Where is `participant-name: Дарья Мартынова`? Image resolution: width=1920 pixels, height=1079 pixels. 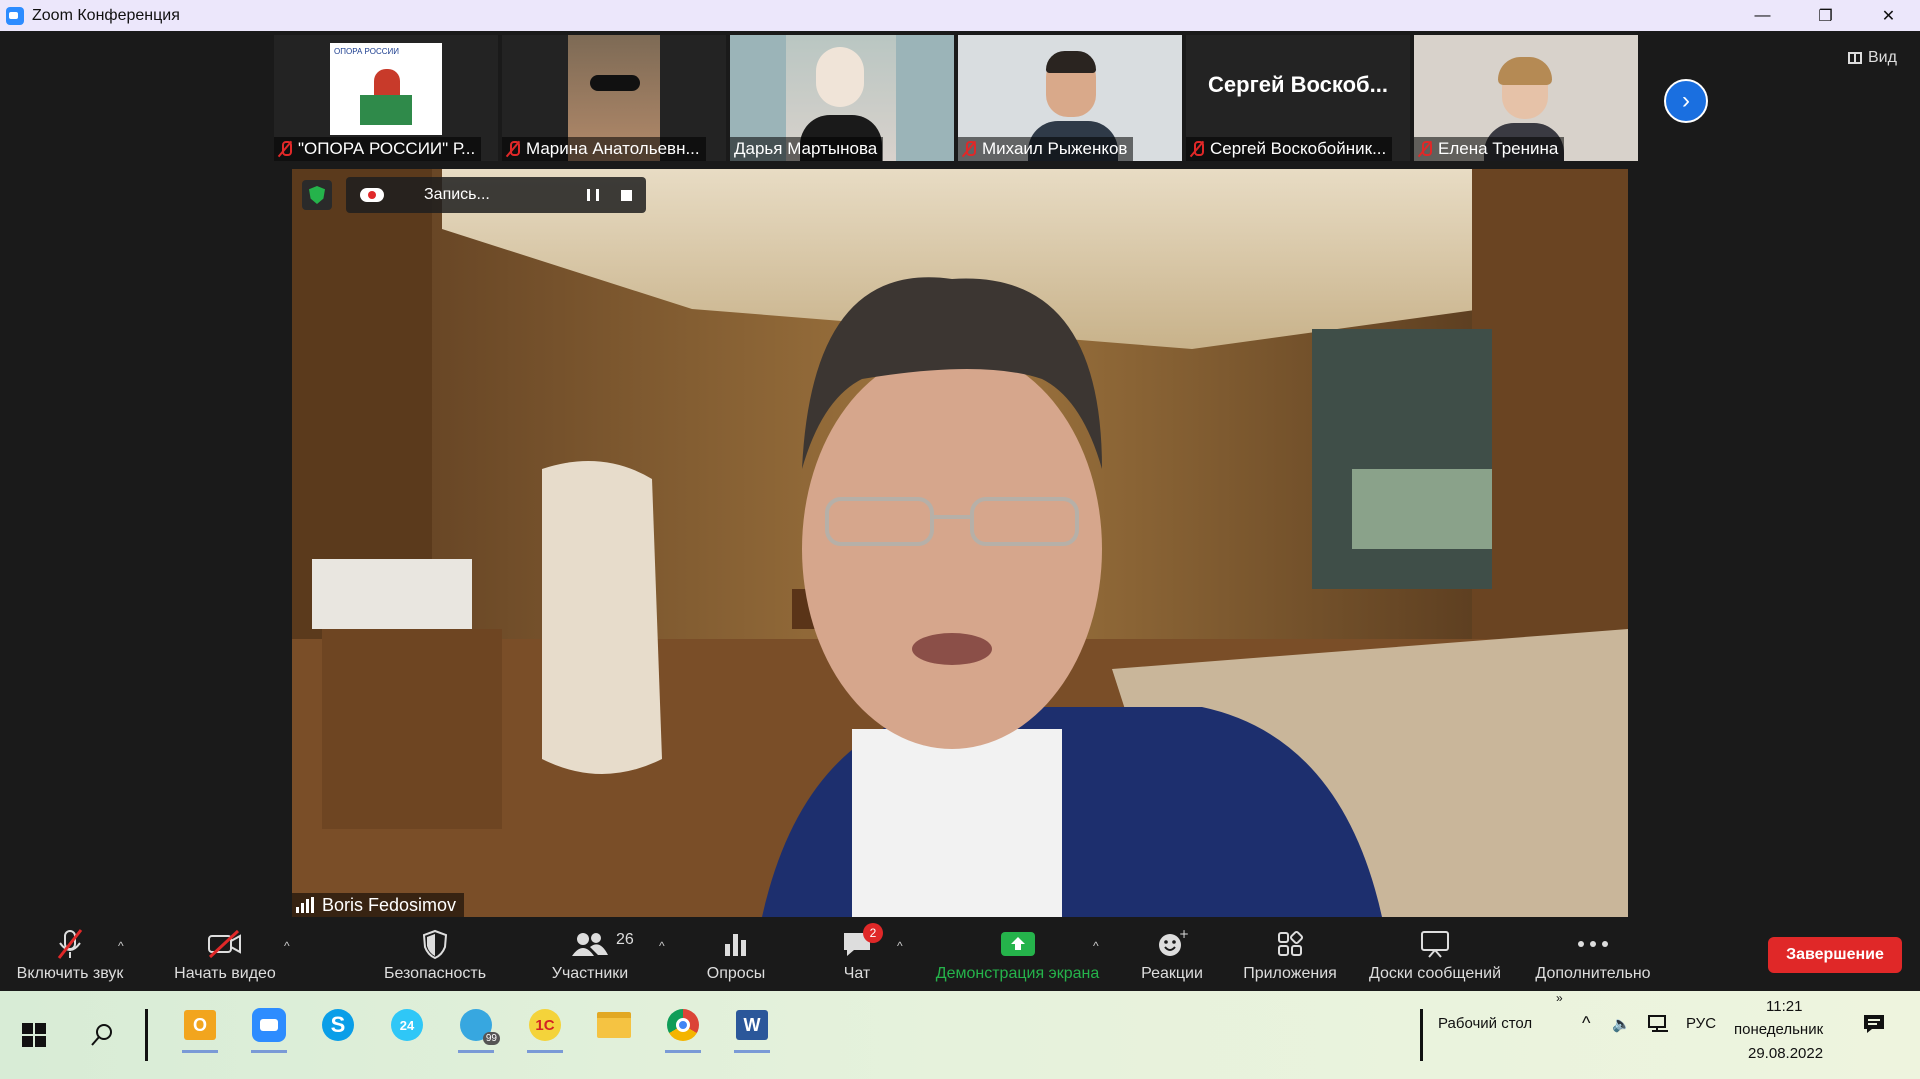
participant-name: Дарья Мартынова is located at coordinates (807, 149).